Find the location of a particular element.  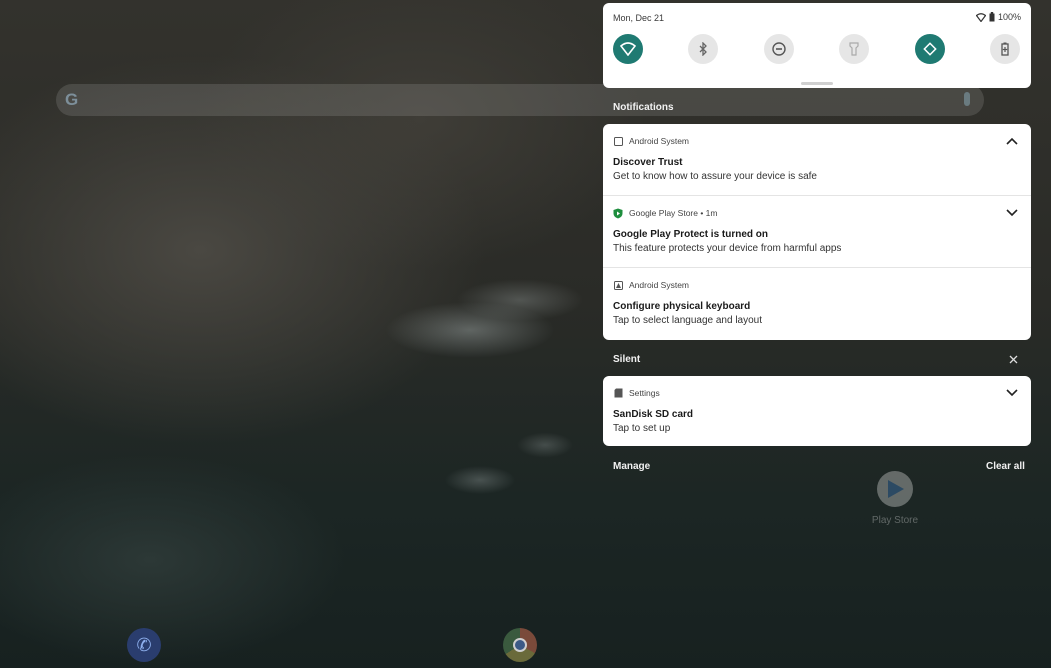

flashlight-icon is located at coordinates (854, 49).